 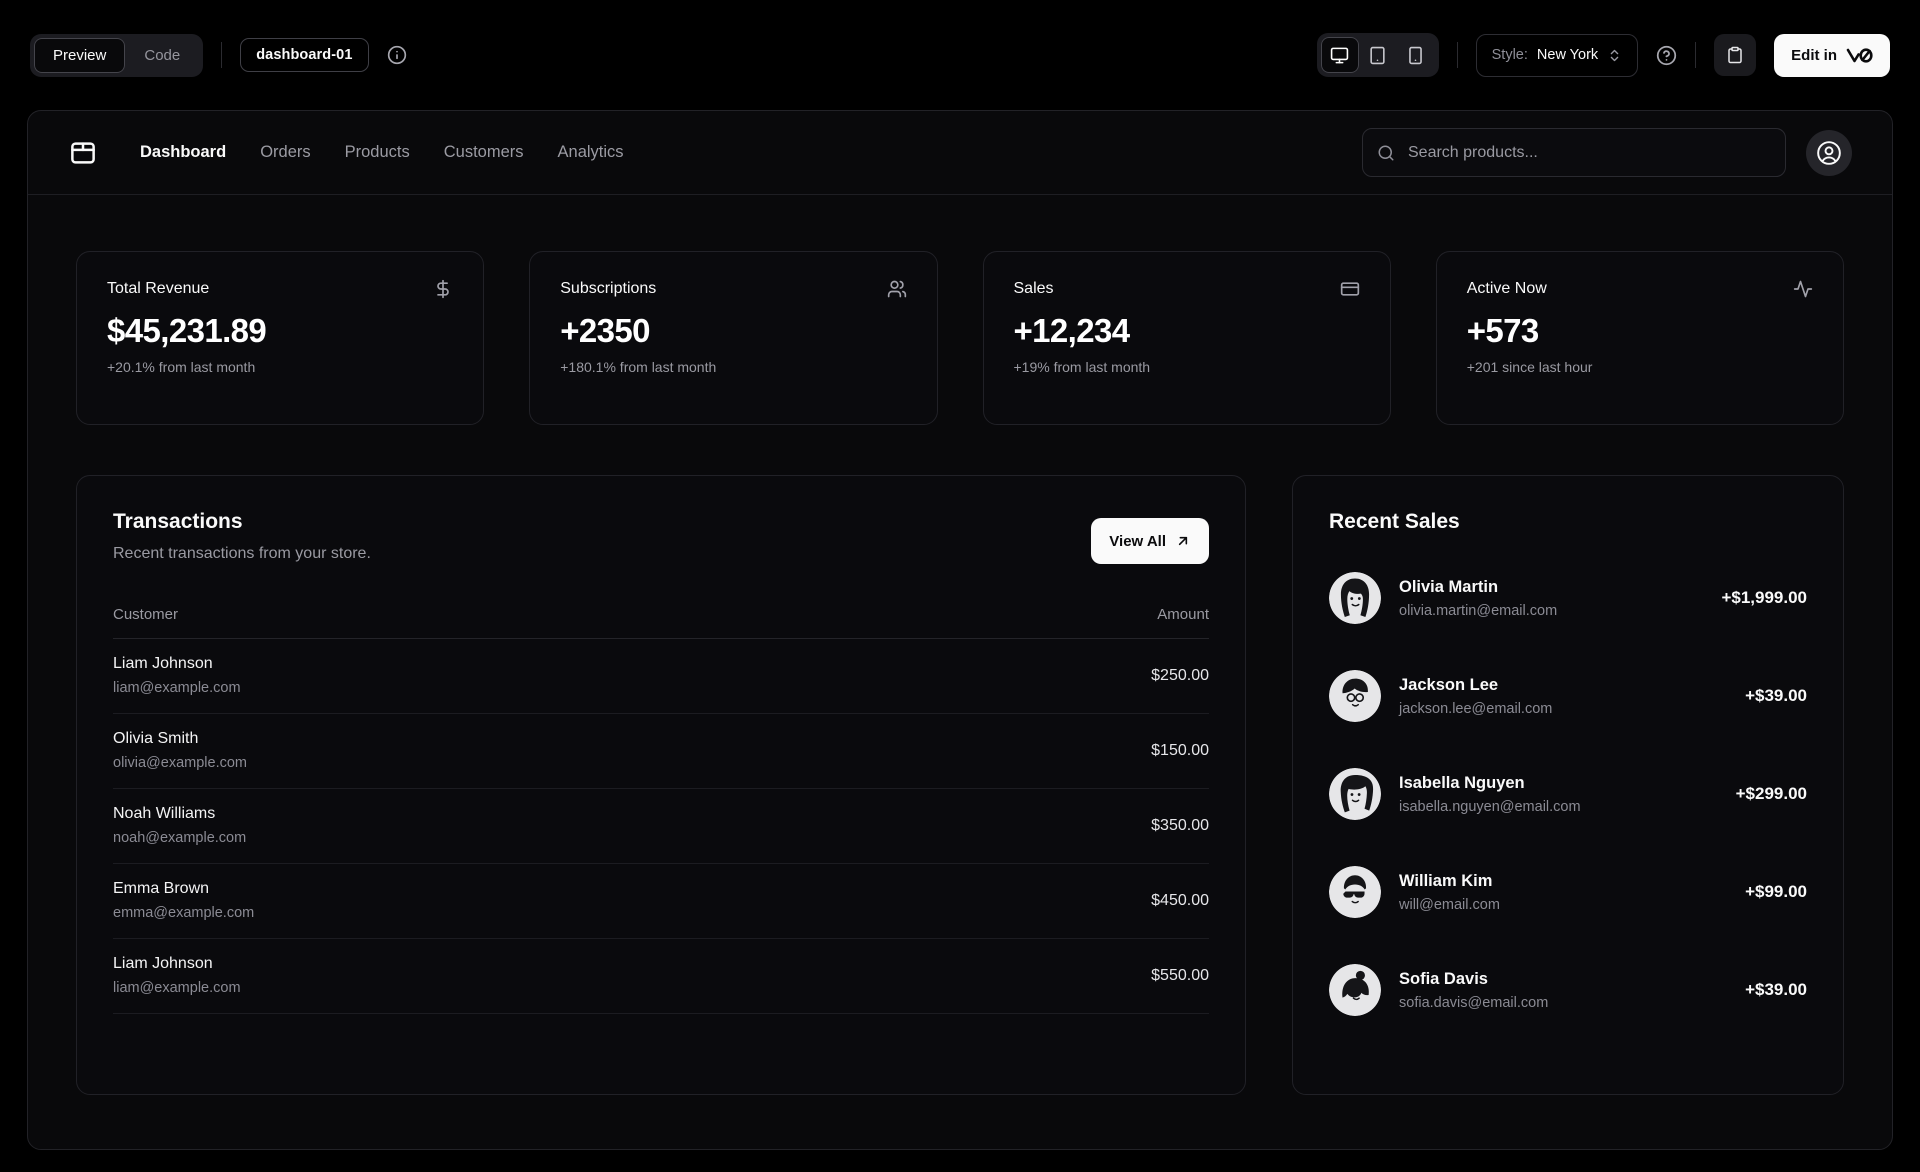 I want to click on table-row: Emma Brown emma@example.com $450.00, so click(x=661, y=901).